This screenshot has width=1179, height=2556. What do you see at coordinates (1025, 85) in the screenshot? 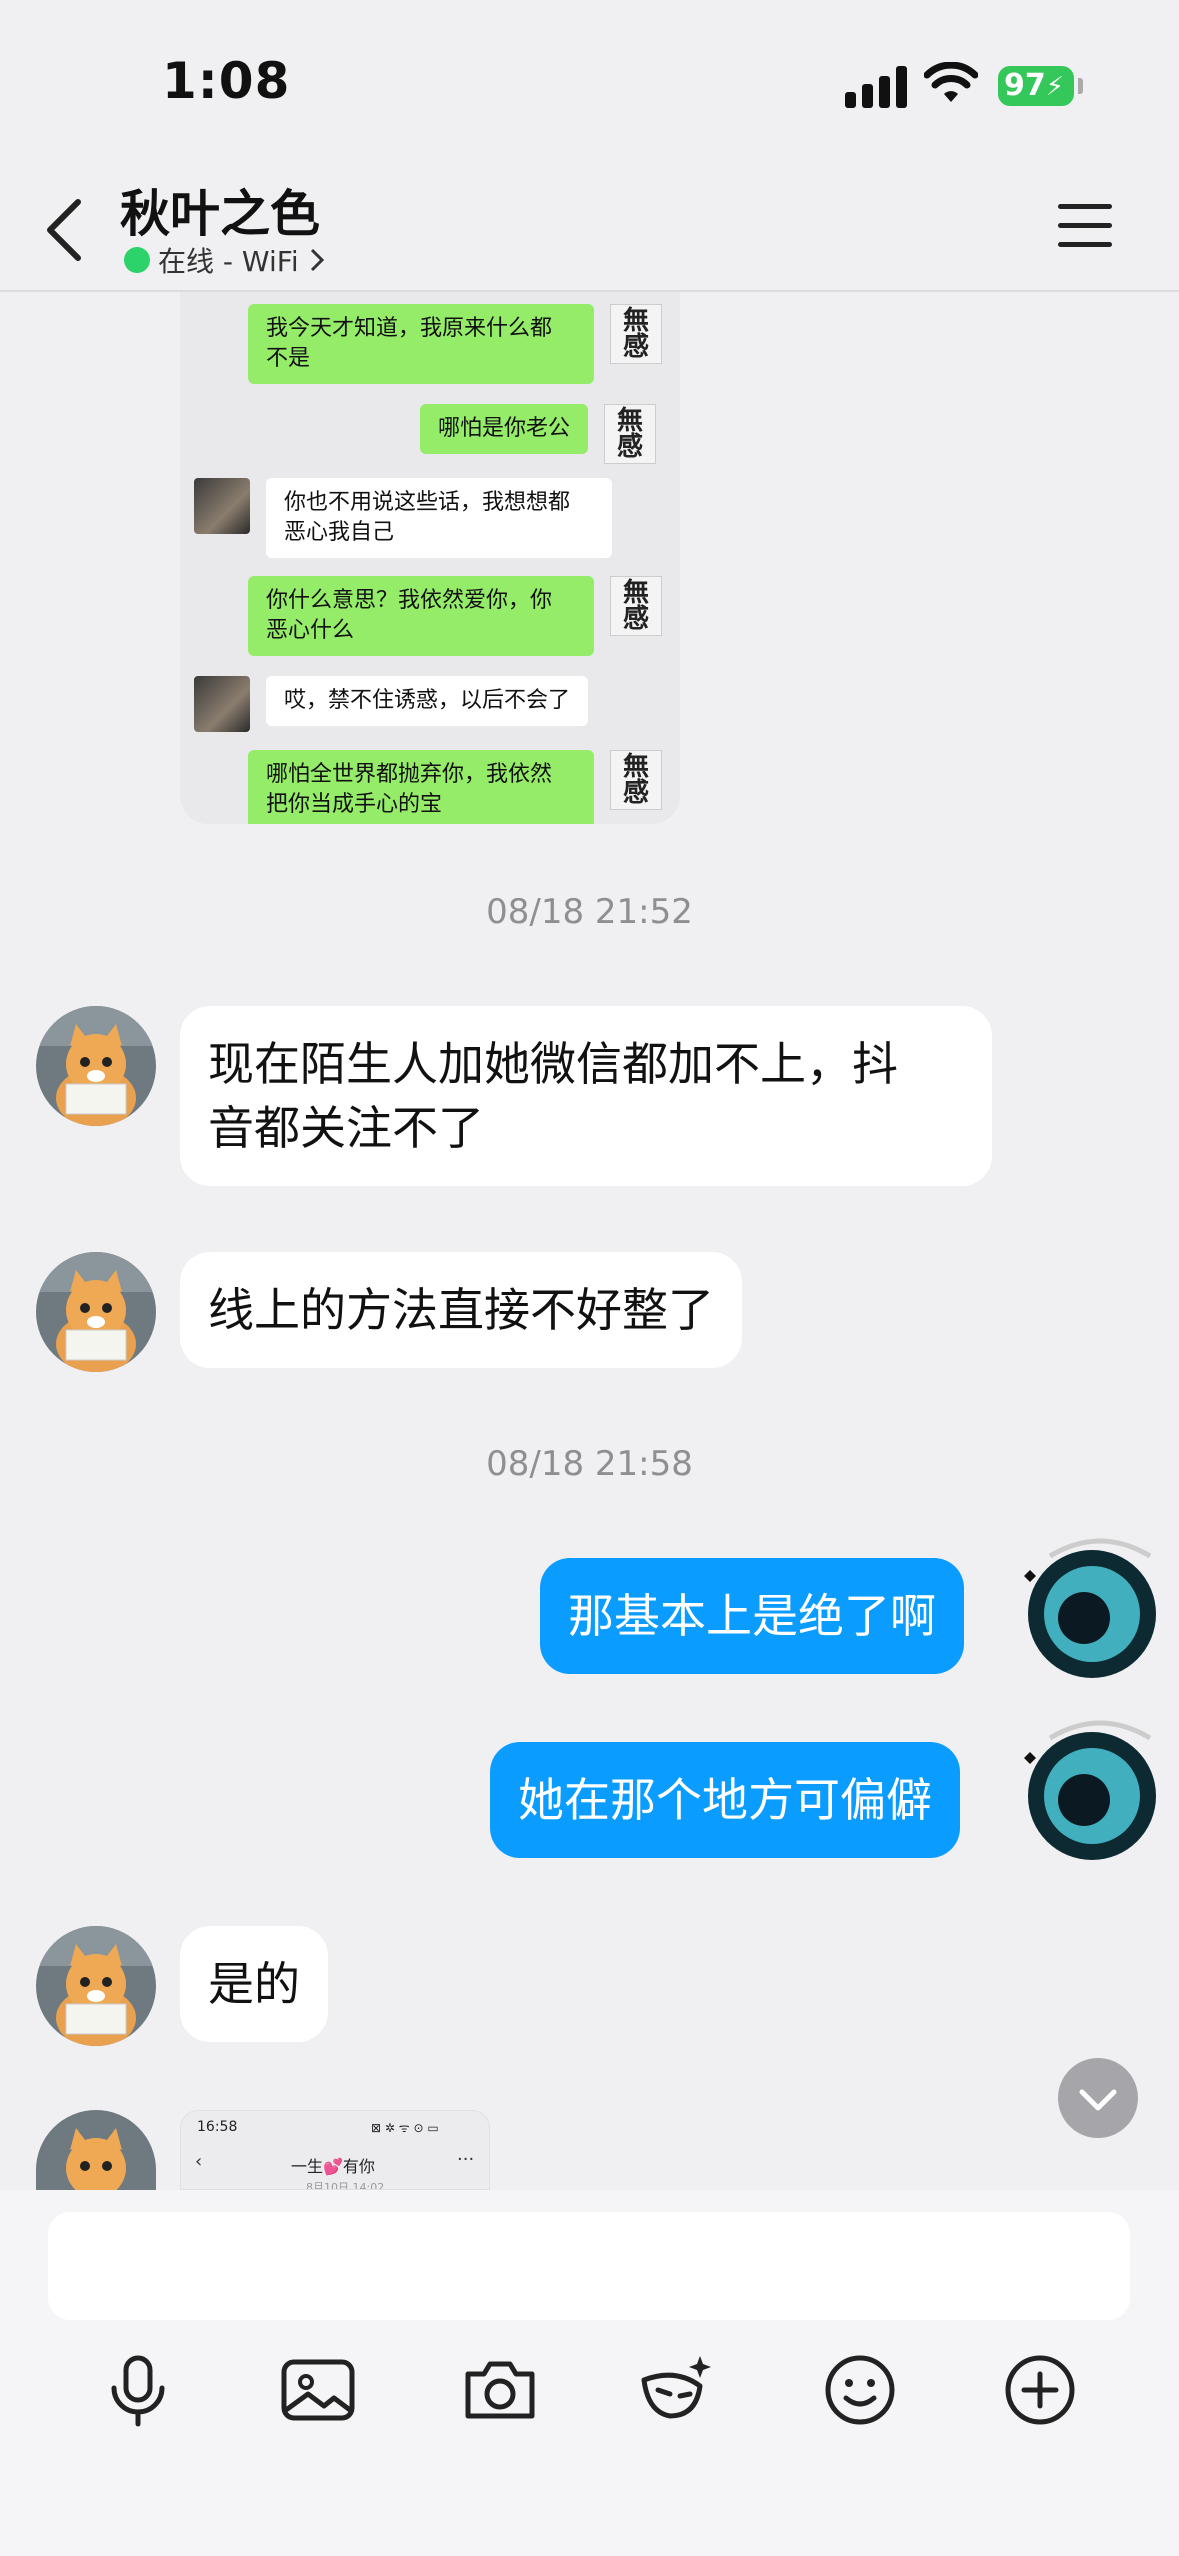
I see `battery-level: 97` at bounding box center [1025, 85].